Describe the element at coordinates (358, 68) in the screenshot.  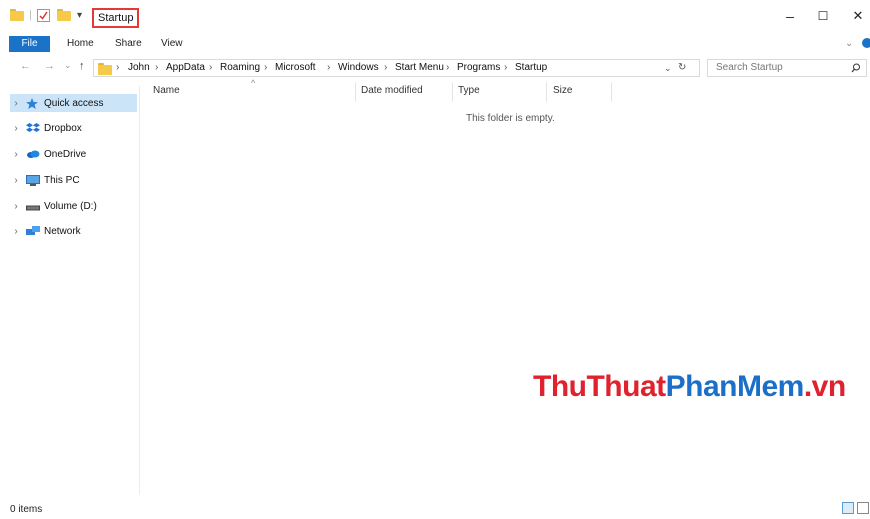
I see `breadcrumb-windows: Windows` at that location.